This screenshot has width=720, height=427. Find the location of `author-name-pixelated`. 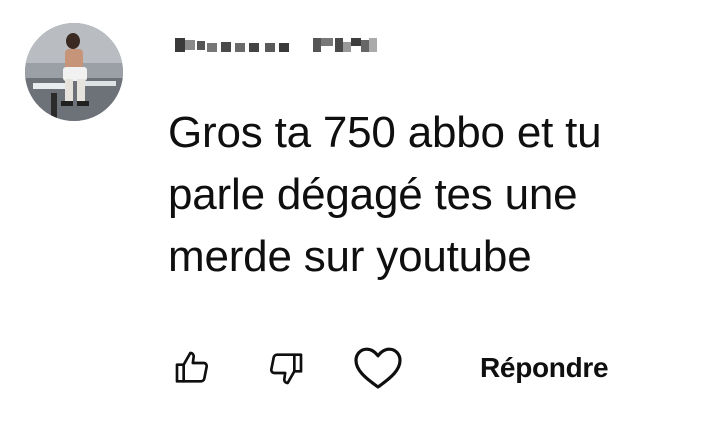

author-name-pixelated is located at coordinates (285, 45).